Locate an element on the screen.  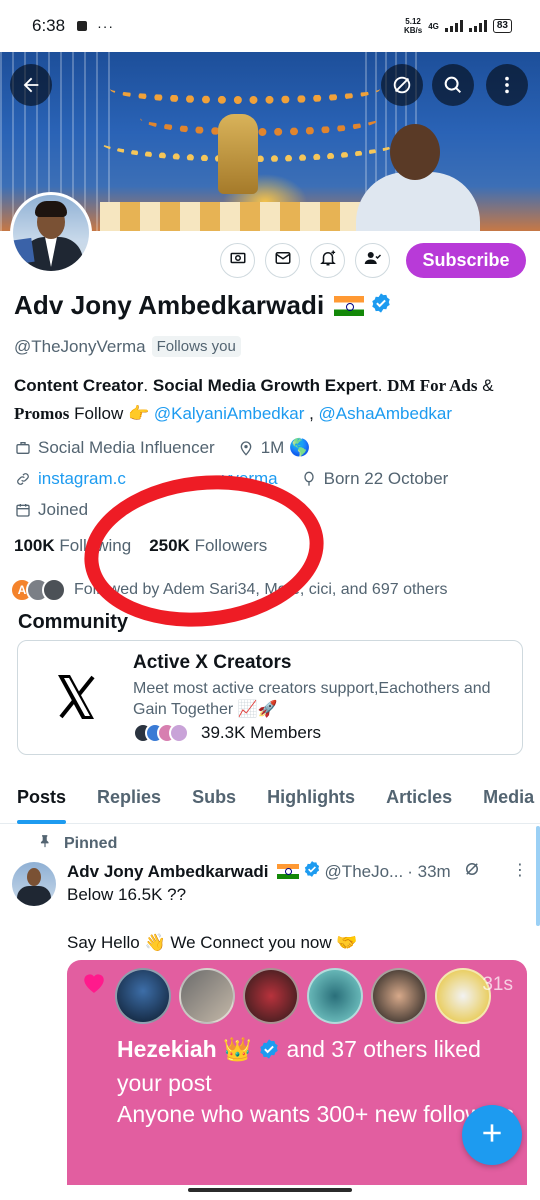
tip-button is located at coordinates (237, 260).